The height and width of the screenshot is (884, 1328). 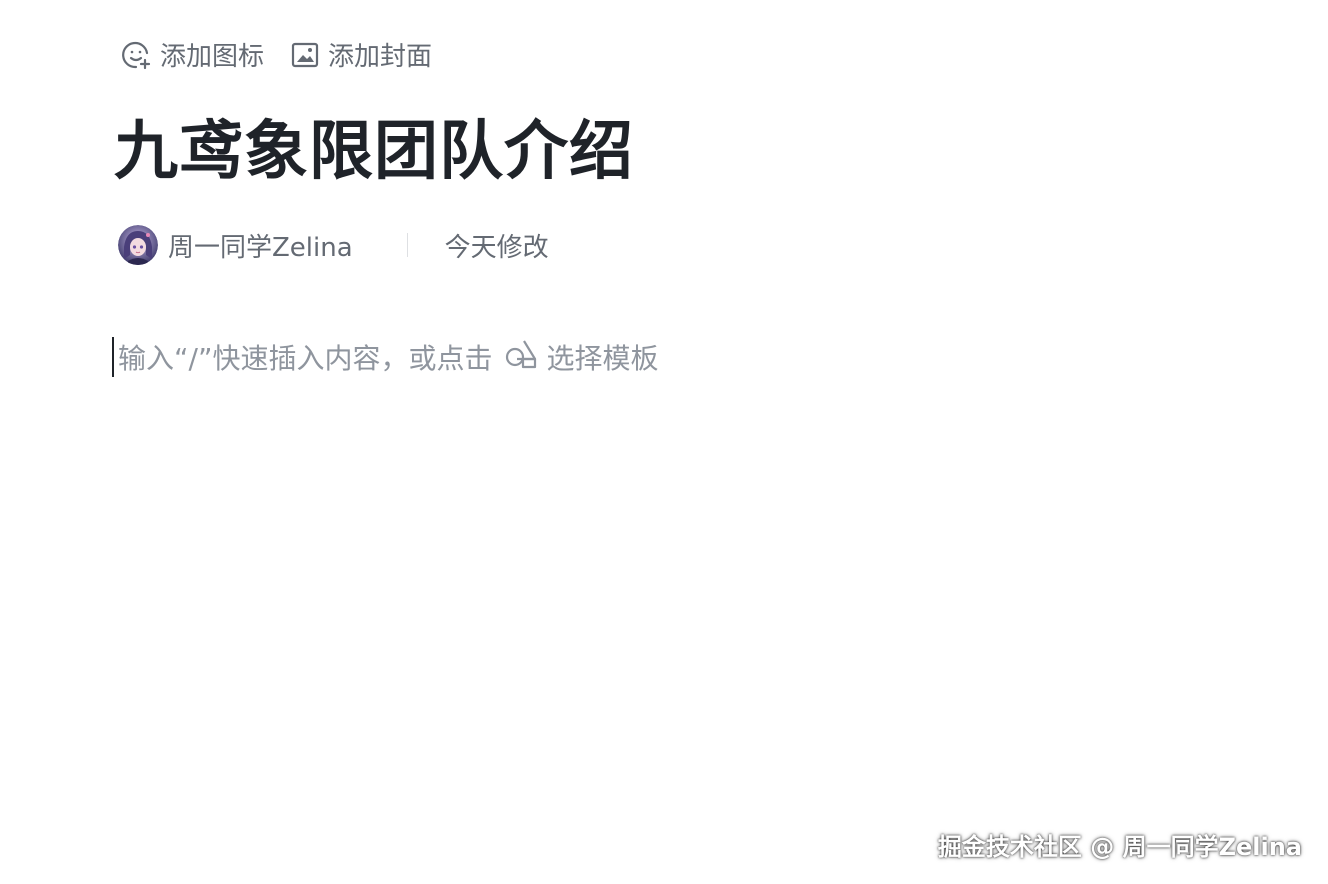 I want to click on image-icon, so click(x=305, y=55).